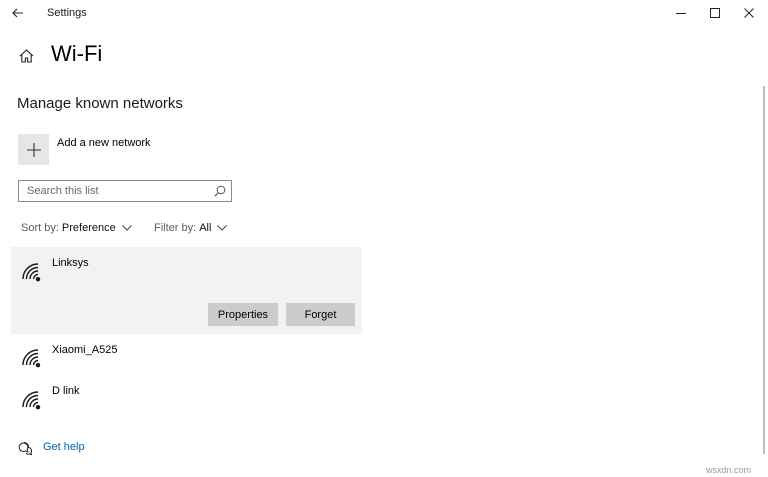 The width and height of the screenshot is (768, 477). I want to click on sort-value: Preference, so click(88, 228).